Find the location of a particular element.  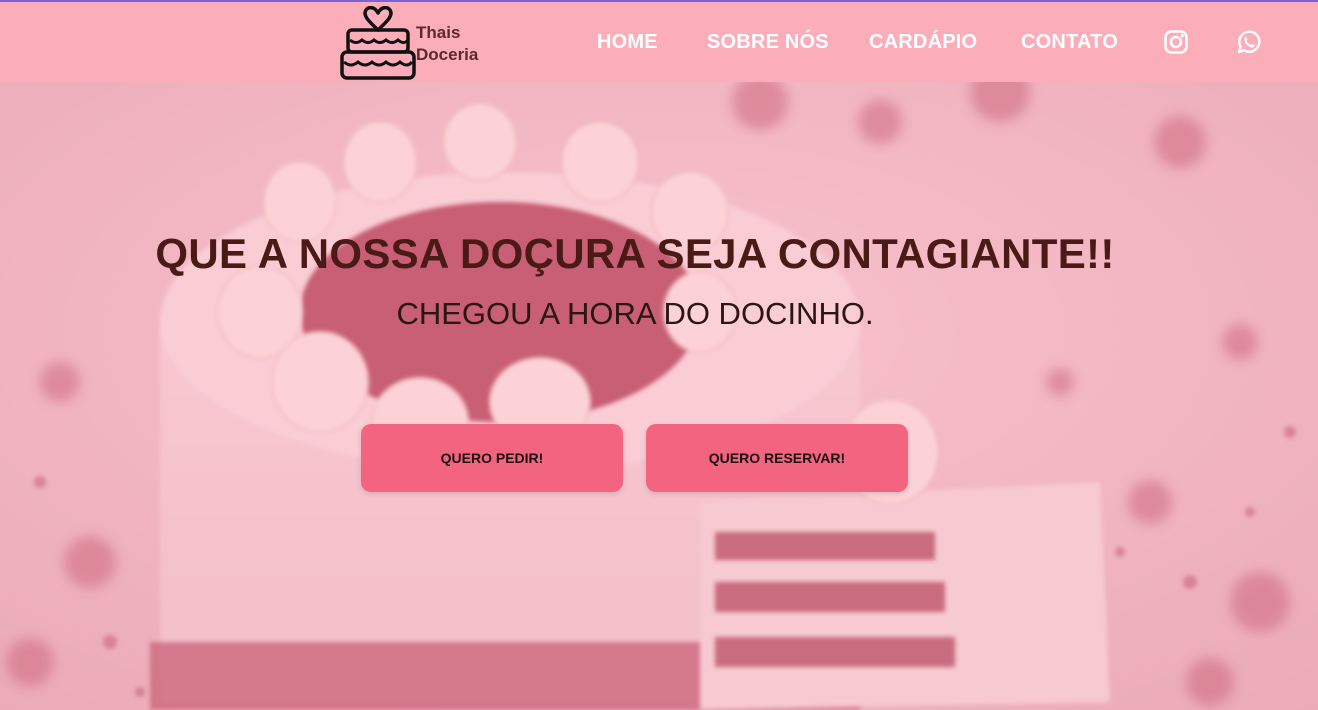

brand-name: Thais Doceria is located at coordinates (447, 44).